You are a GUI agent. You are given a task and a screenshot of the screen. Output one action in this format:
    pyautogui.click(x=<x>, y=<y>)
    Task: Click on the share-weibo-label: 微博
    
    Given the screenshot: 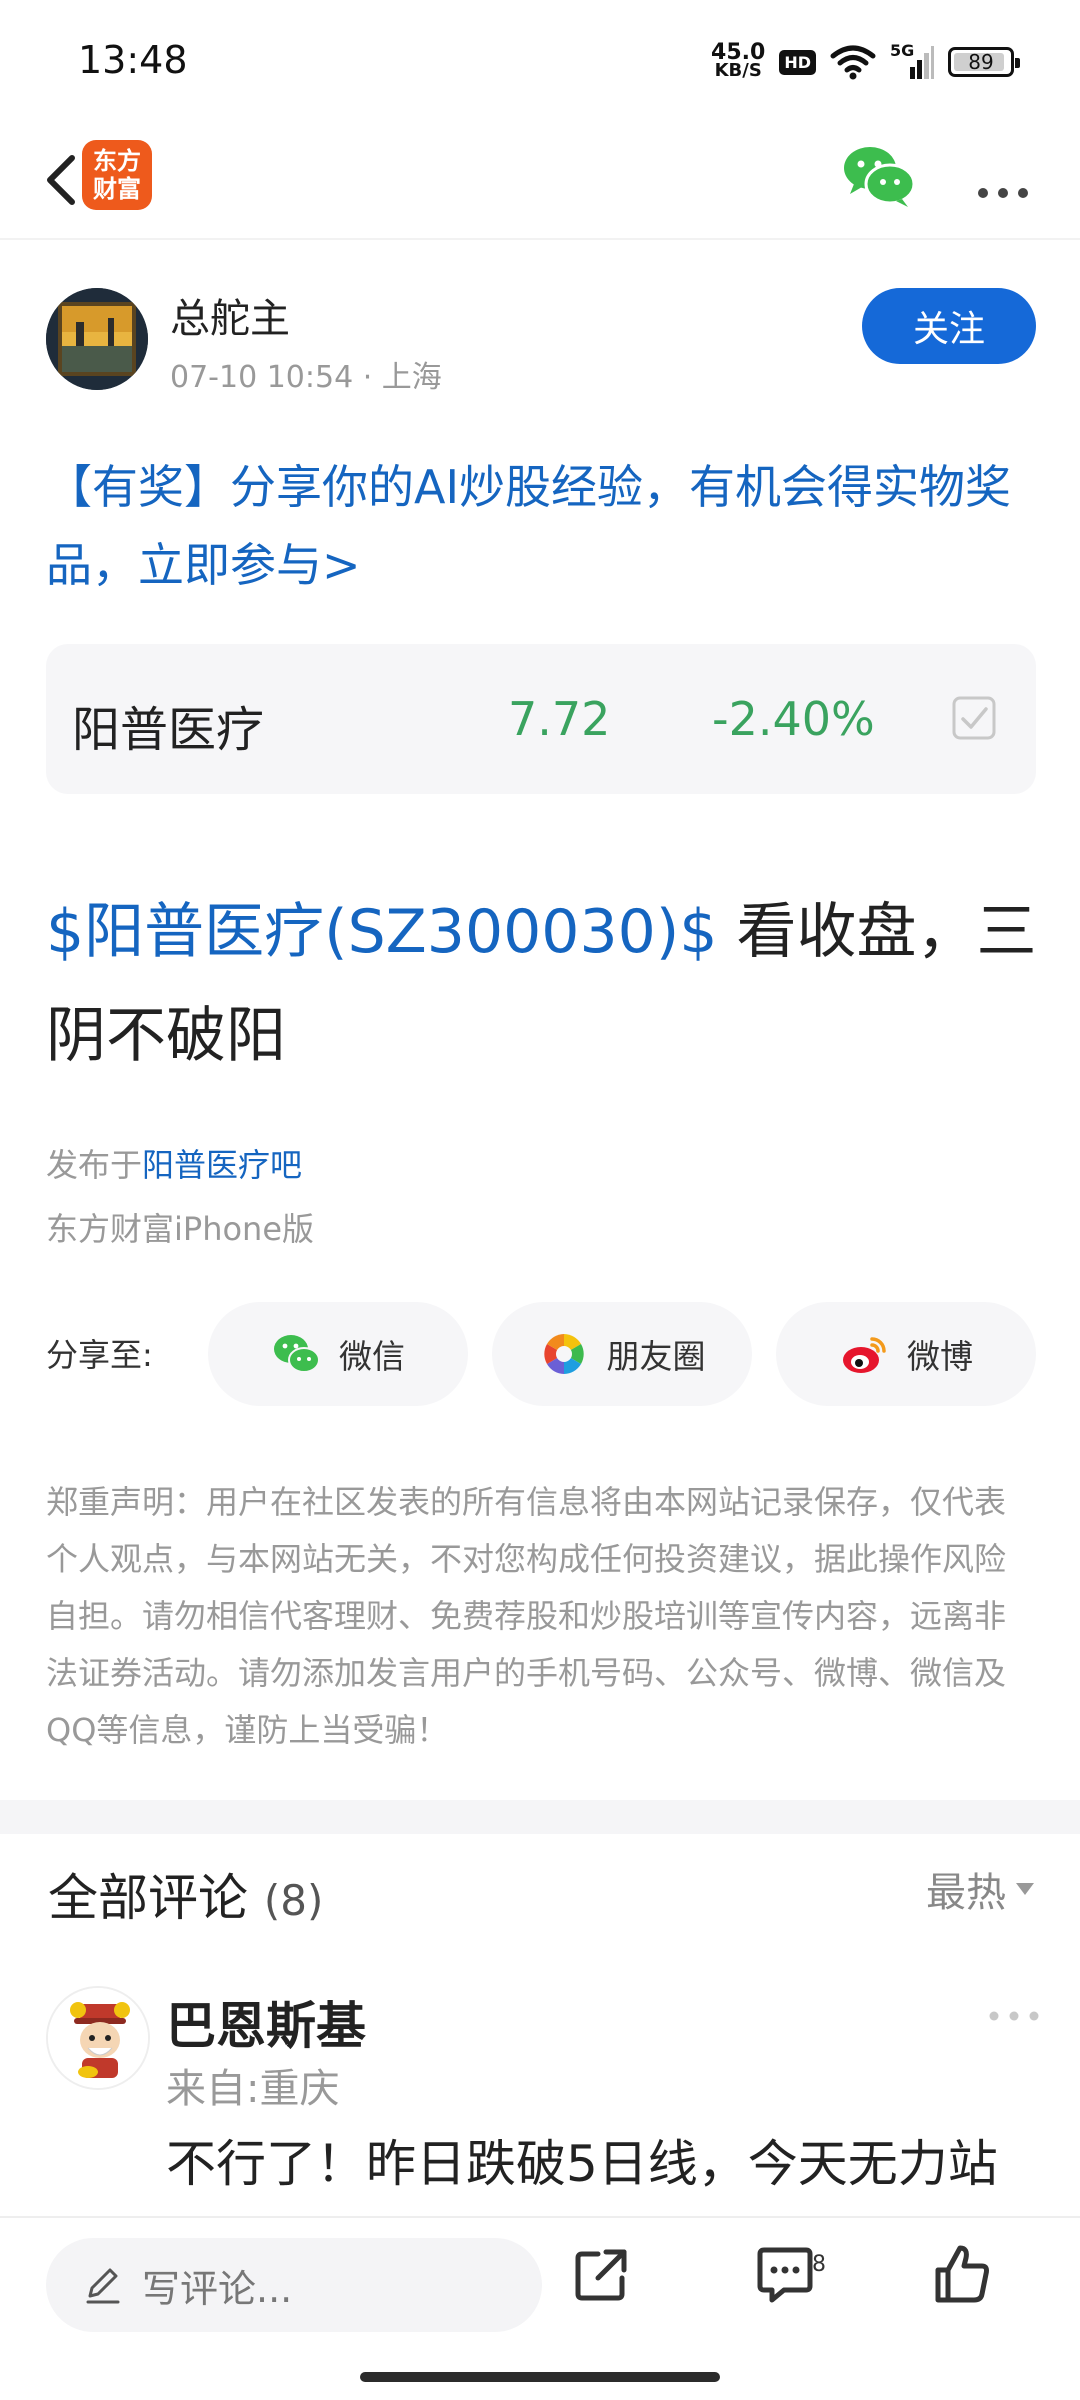 What is the action you would take?
    pyautogui.click(x=940, y=1356)
    